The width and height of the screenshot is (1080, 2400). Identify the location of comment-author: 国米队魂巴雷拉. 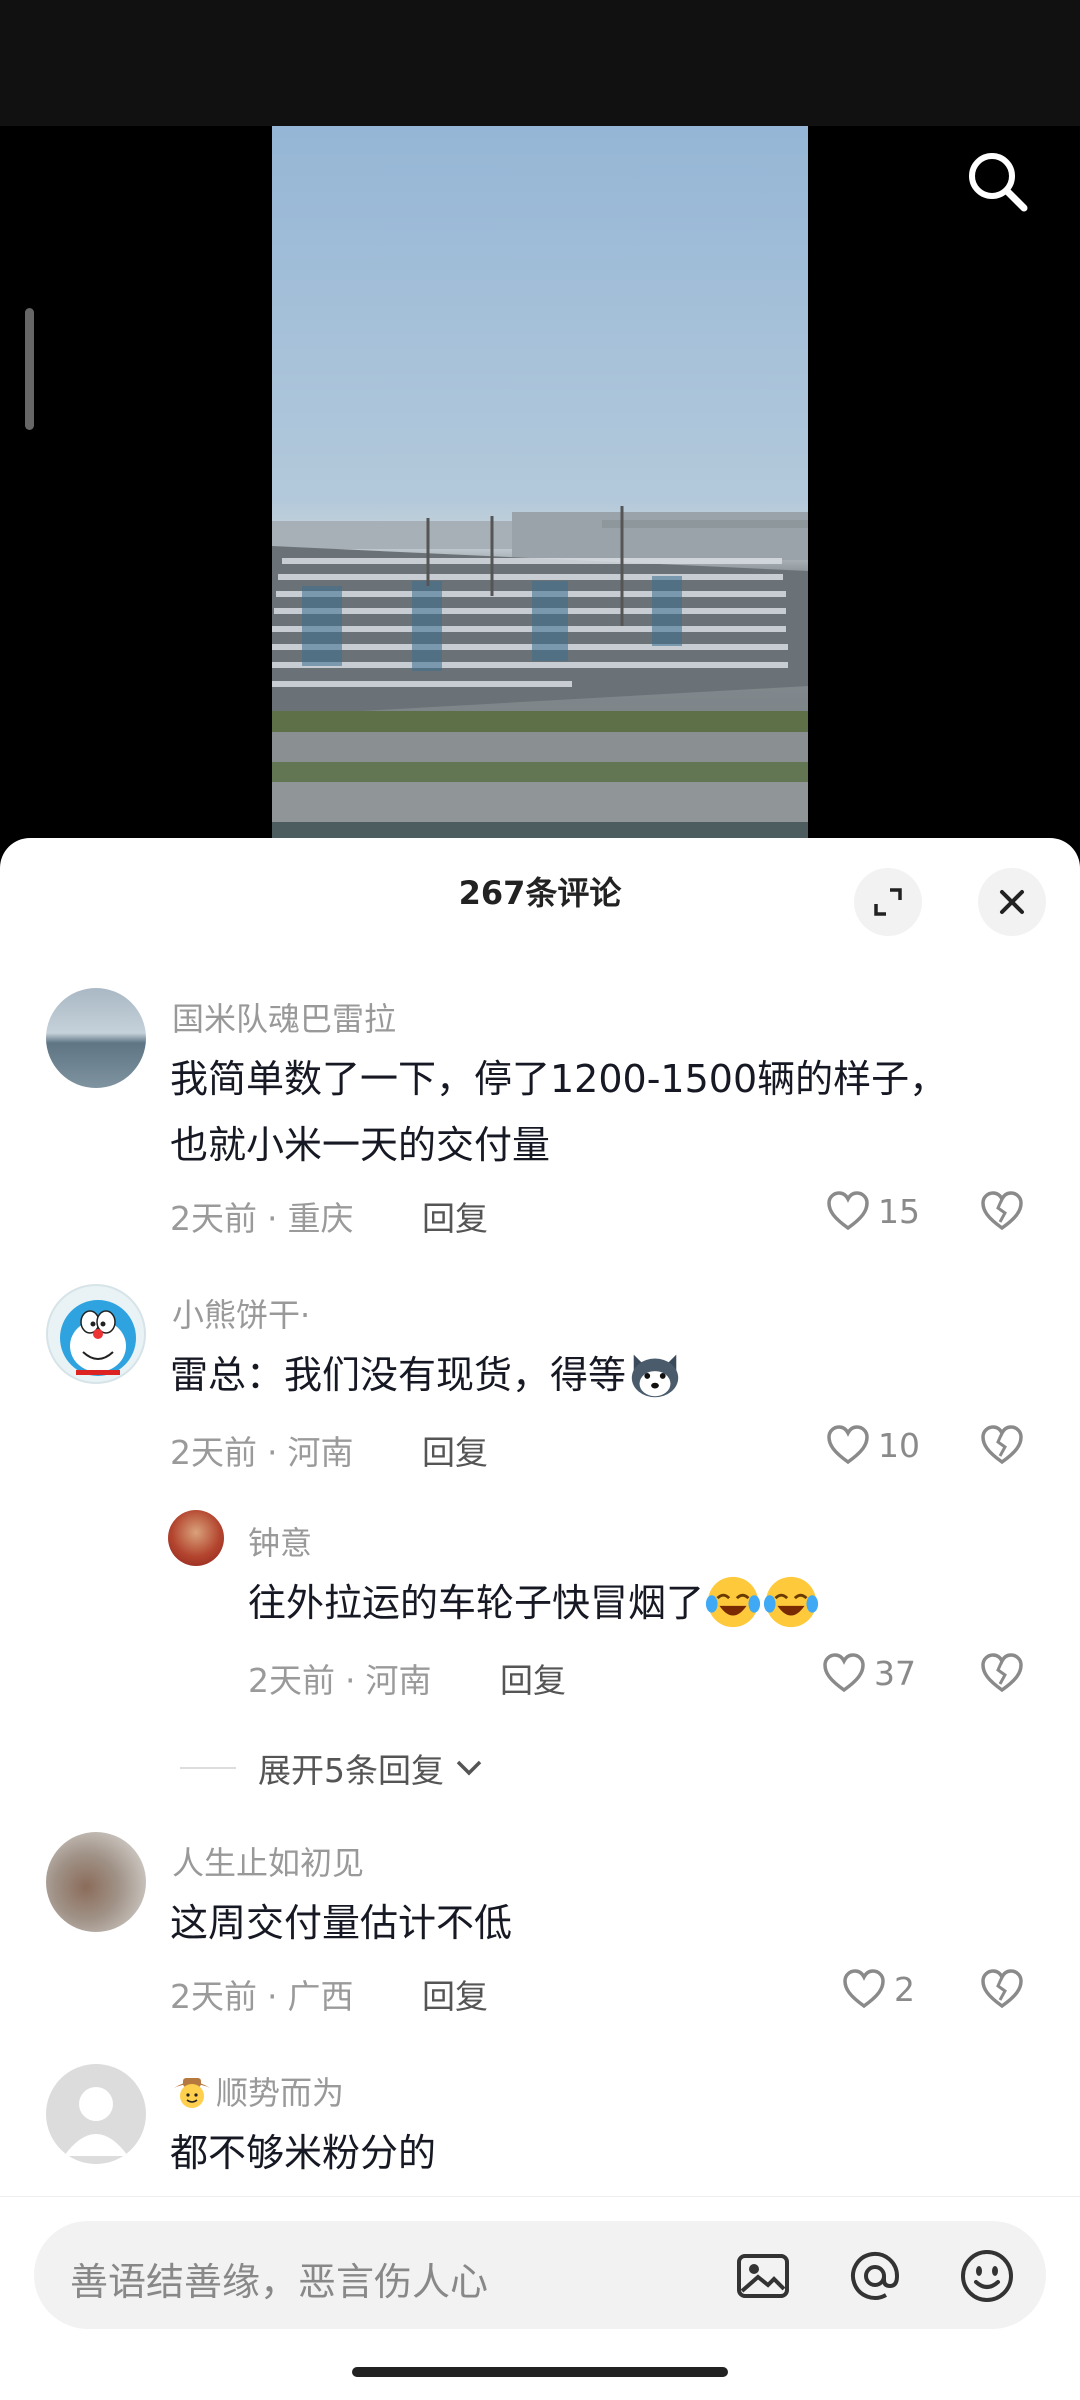
(284, 1017).